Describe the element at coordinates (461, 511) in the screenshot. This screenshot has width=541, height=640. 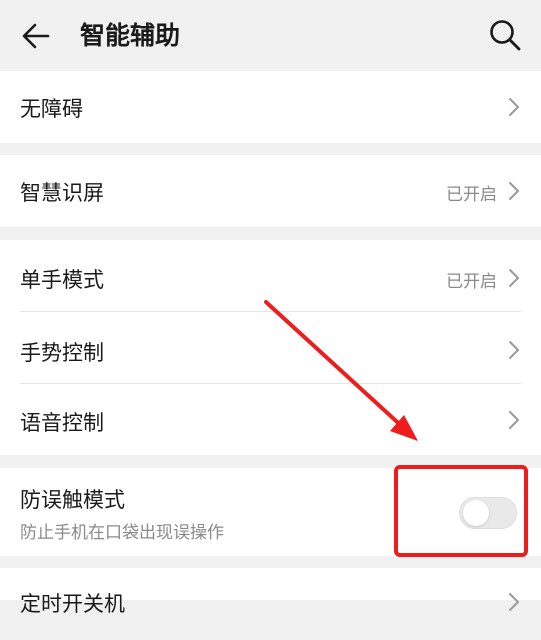
I see `annotation-highlight-box` at that location.